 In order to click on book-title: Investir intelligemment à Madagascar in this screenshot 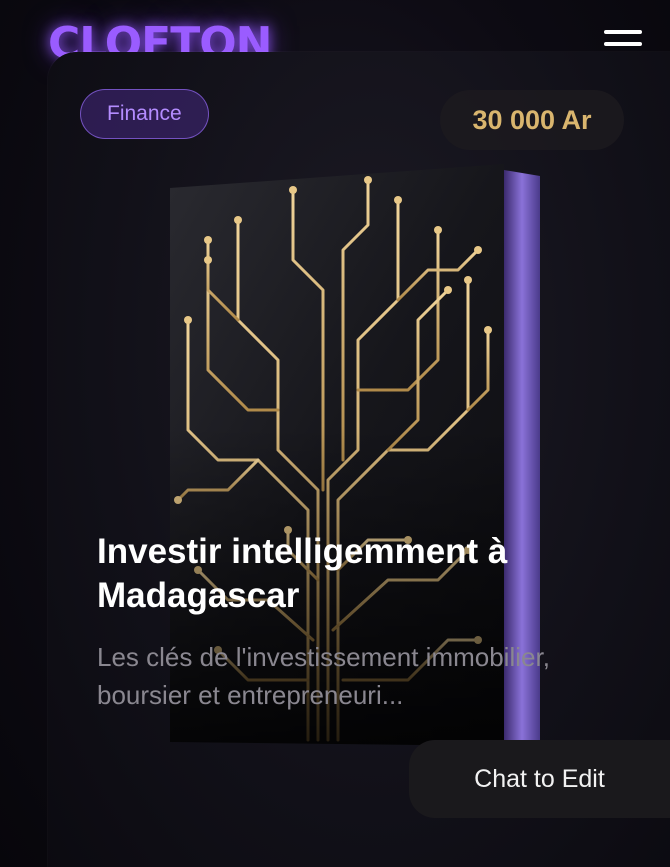, I will do `click(302, 573)`.